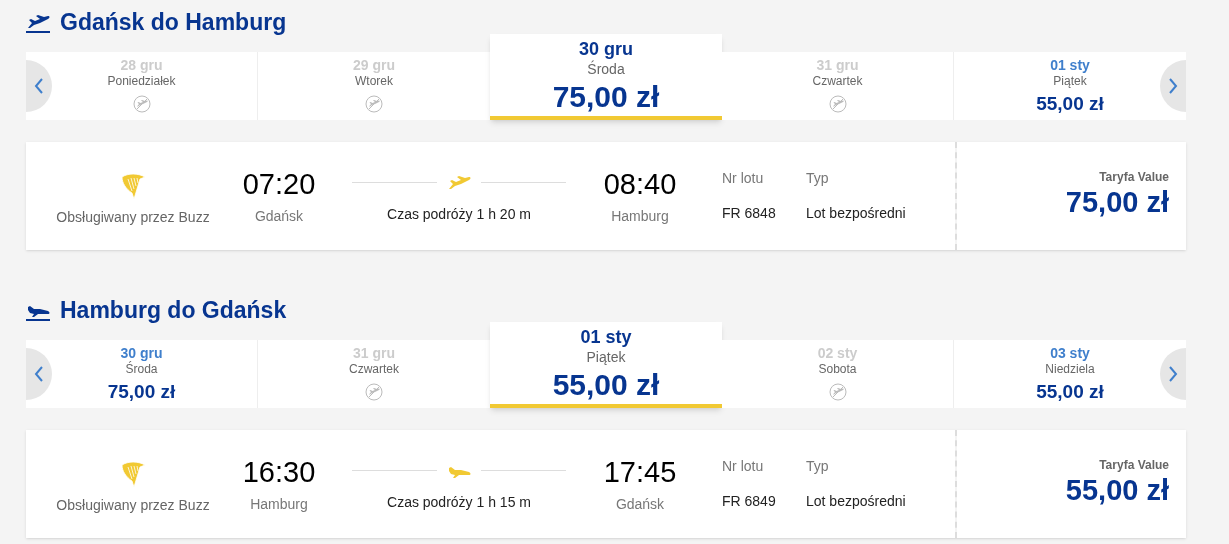 This screenshot has width=1229, height=544. I want to click on fare-price: 75,00 zł, so click(1117, 202).